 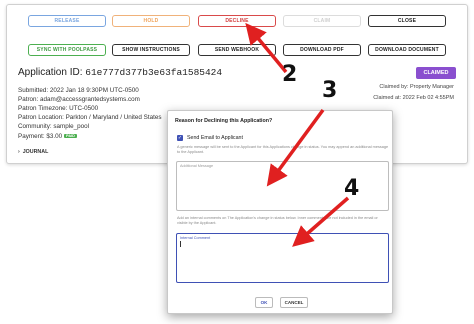 What do you see at coordinates (290, 74) in the screenshot?
I see `annotation-number-2: 2` at bounding box center [290, 74].